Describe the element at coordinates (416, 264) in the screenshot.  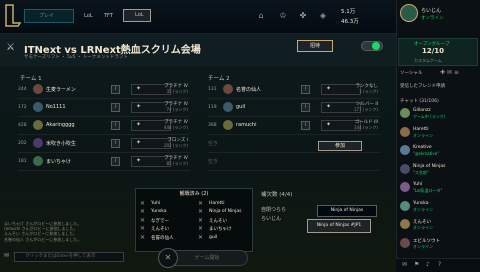
I see `mission-icon: ⚑` at that location.